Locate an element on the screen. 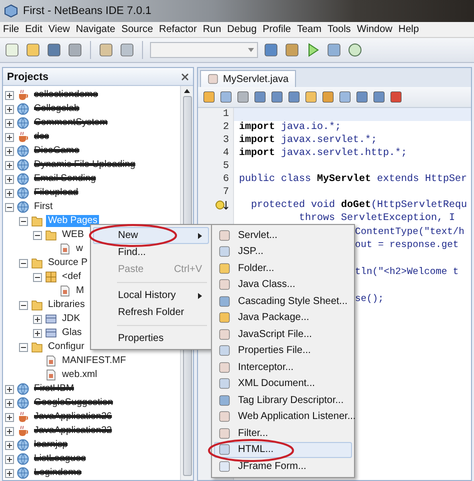 The width and height of the screenshot is (474, 481). line-number: 1 is located at coordinates (225, 114).